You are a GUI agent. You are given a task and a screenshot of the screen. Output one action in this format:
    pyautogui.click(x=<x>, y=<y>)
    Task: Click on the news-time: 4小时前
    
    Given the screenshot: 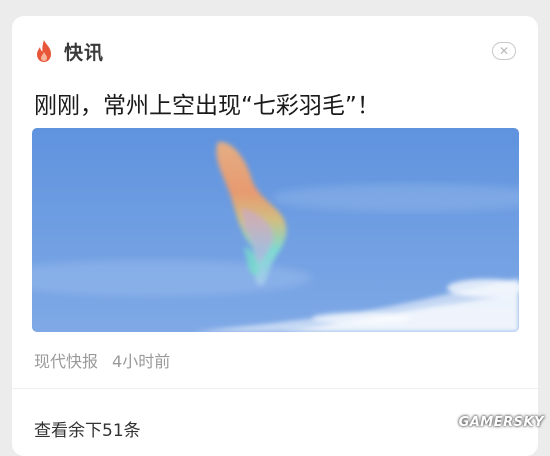 What is the action you would take?
    pyautogui.click(x=141, y=361)
    